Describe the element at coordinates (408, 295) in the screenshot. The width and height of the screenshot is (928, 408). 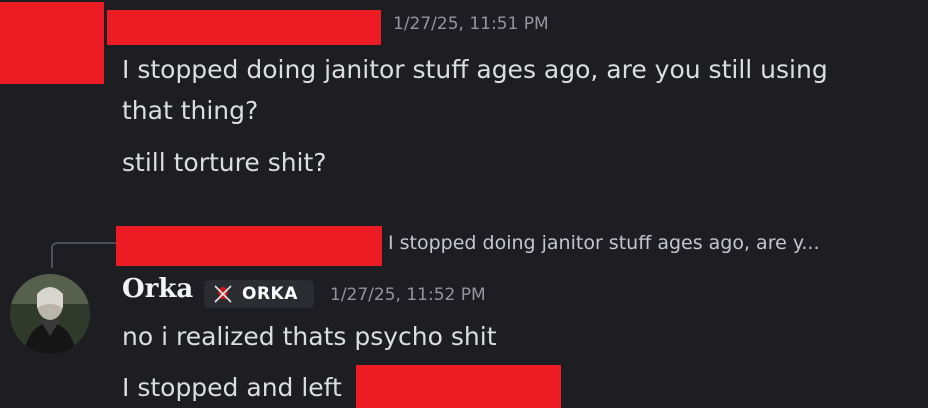
I see `message-timestamp: 1/27/25, 11:52 PM` at that location.